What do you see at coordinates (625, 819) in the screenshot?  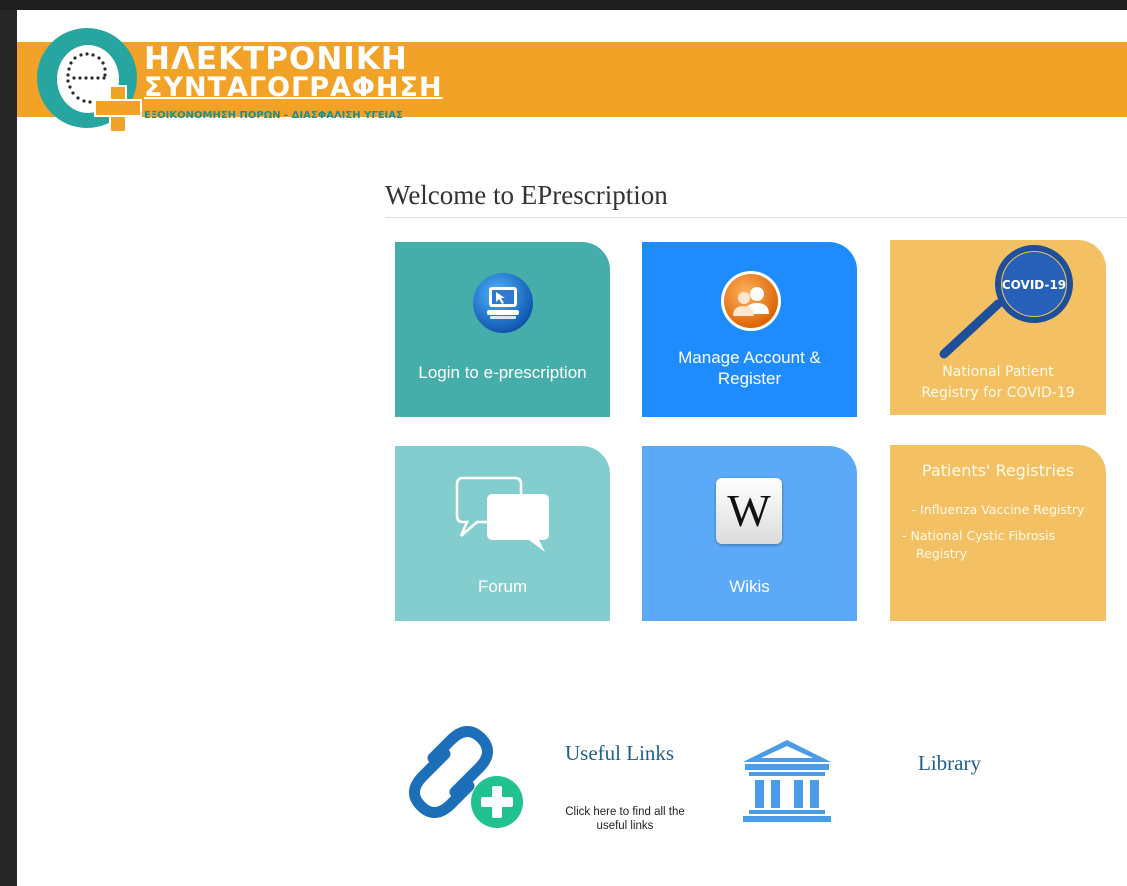 I see `useful-links-description: Click here to find all the useful links` at bounding box center [625, 819].